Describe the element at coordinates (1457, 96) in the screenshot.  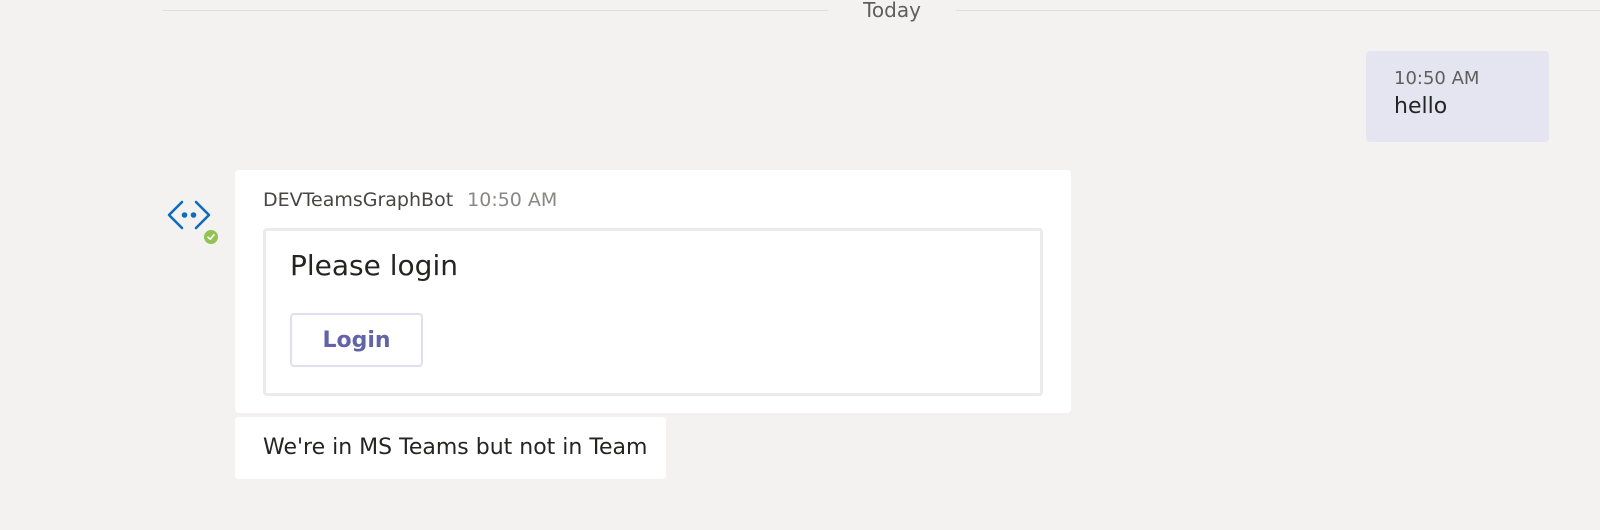
I see `sent-message: 10:50 AM hello` at that location.